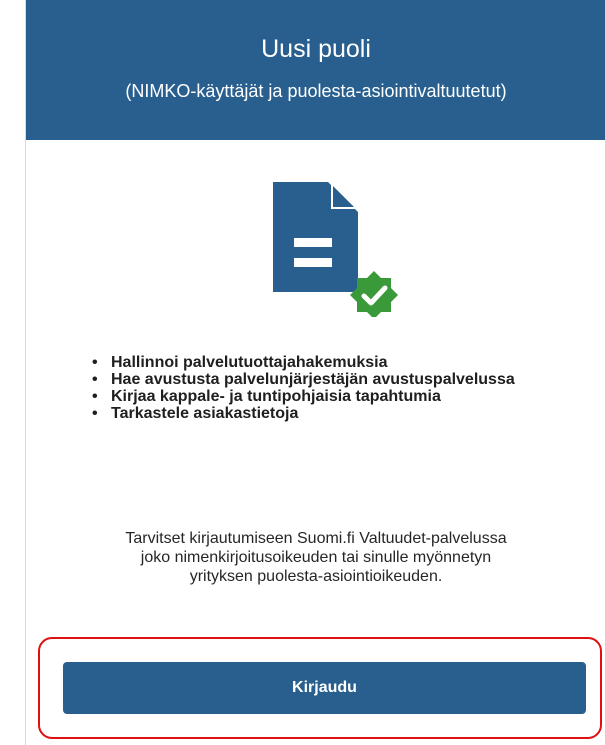 The image size is (605, 745). I want to click on feature-item: • Tarkastele asiakastietoja, so click(330, 413).